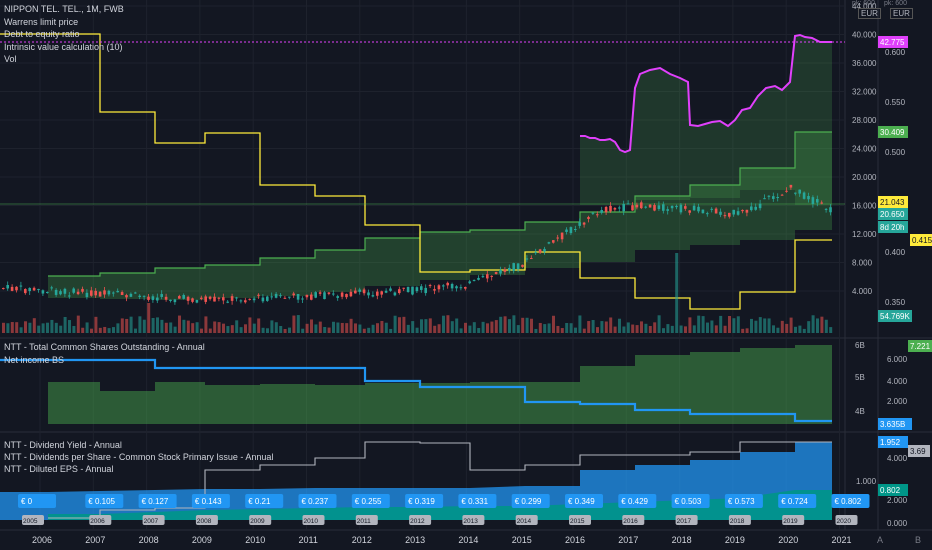 Image resolution: width=932 pixels, height=550 pixels. What do you see at coordinates (895, 52) in the screenshot?
I see `debt-ratio-axis-label: 0.600` at bounding box center [895, 52].